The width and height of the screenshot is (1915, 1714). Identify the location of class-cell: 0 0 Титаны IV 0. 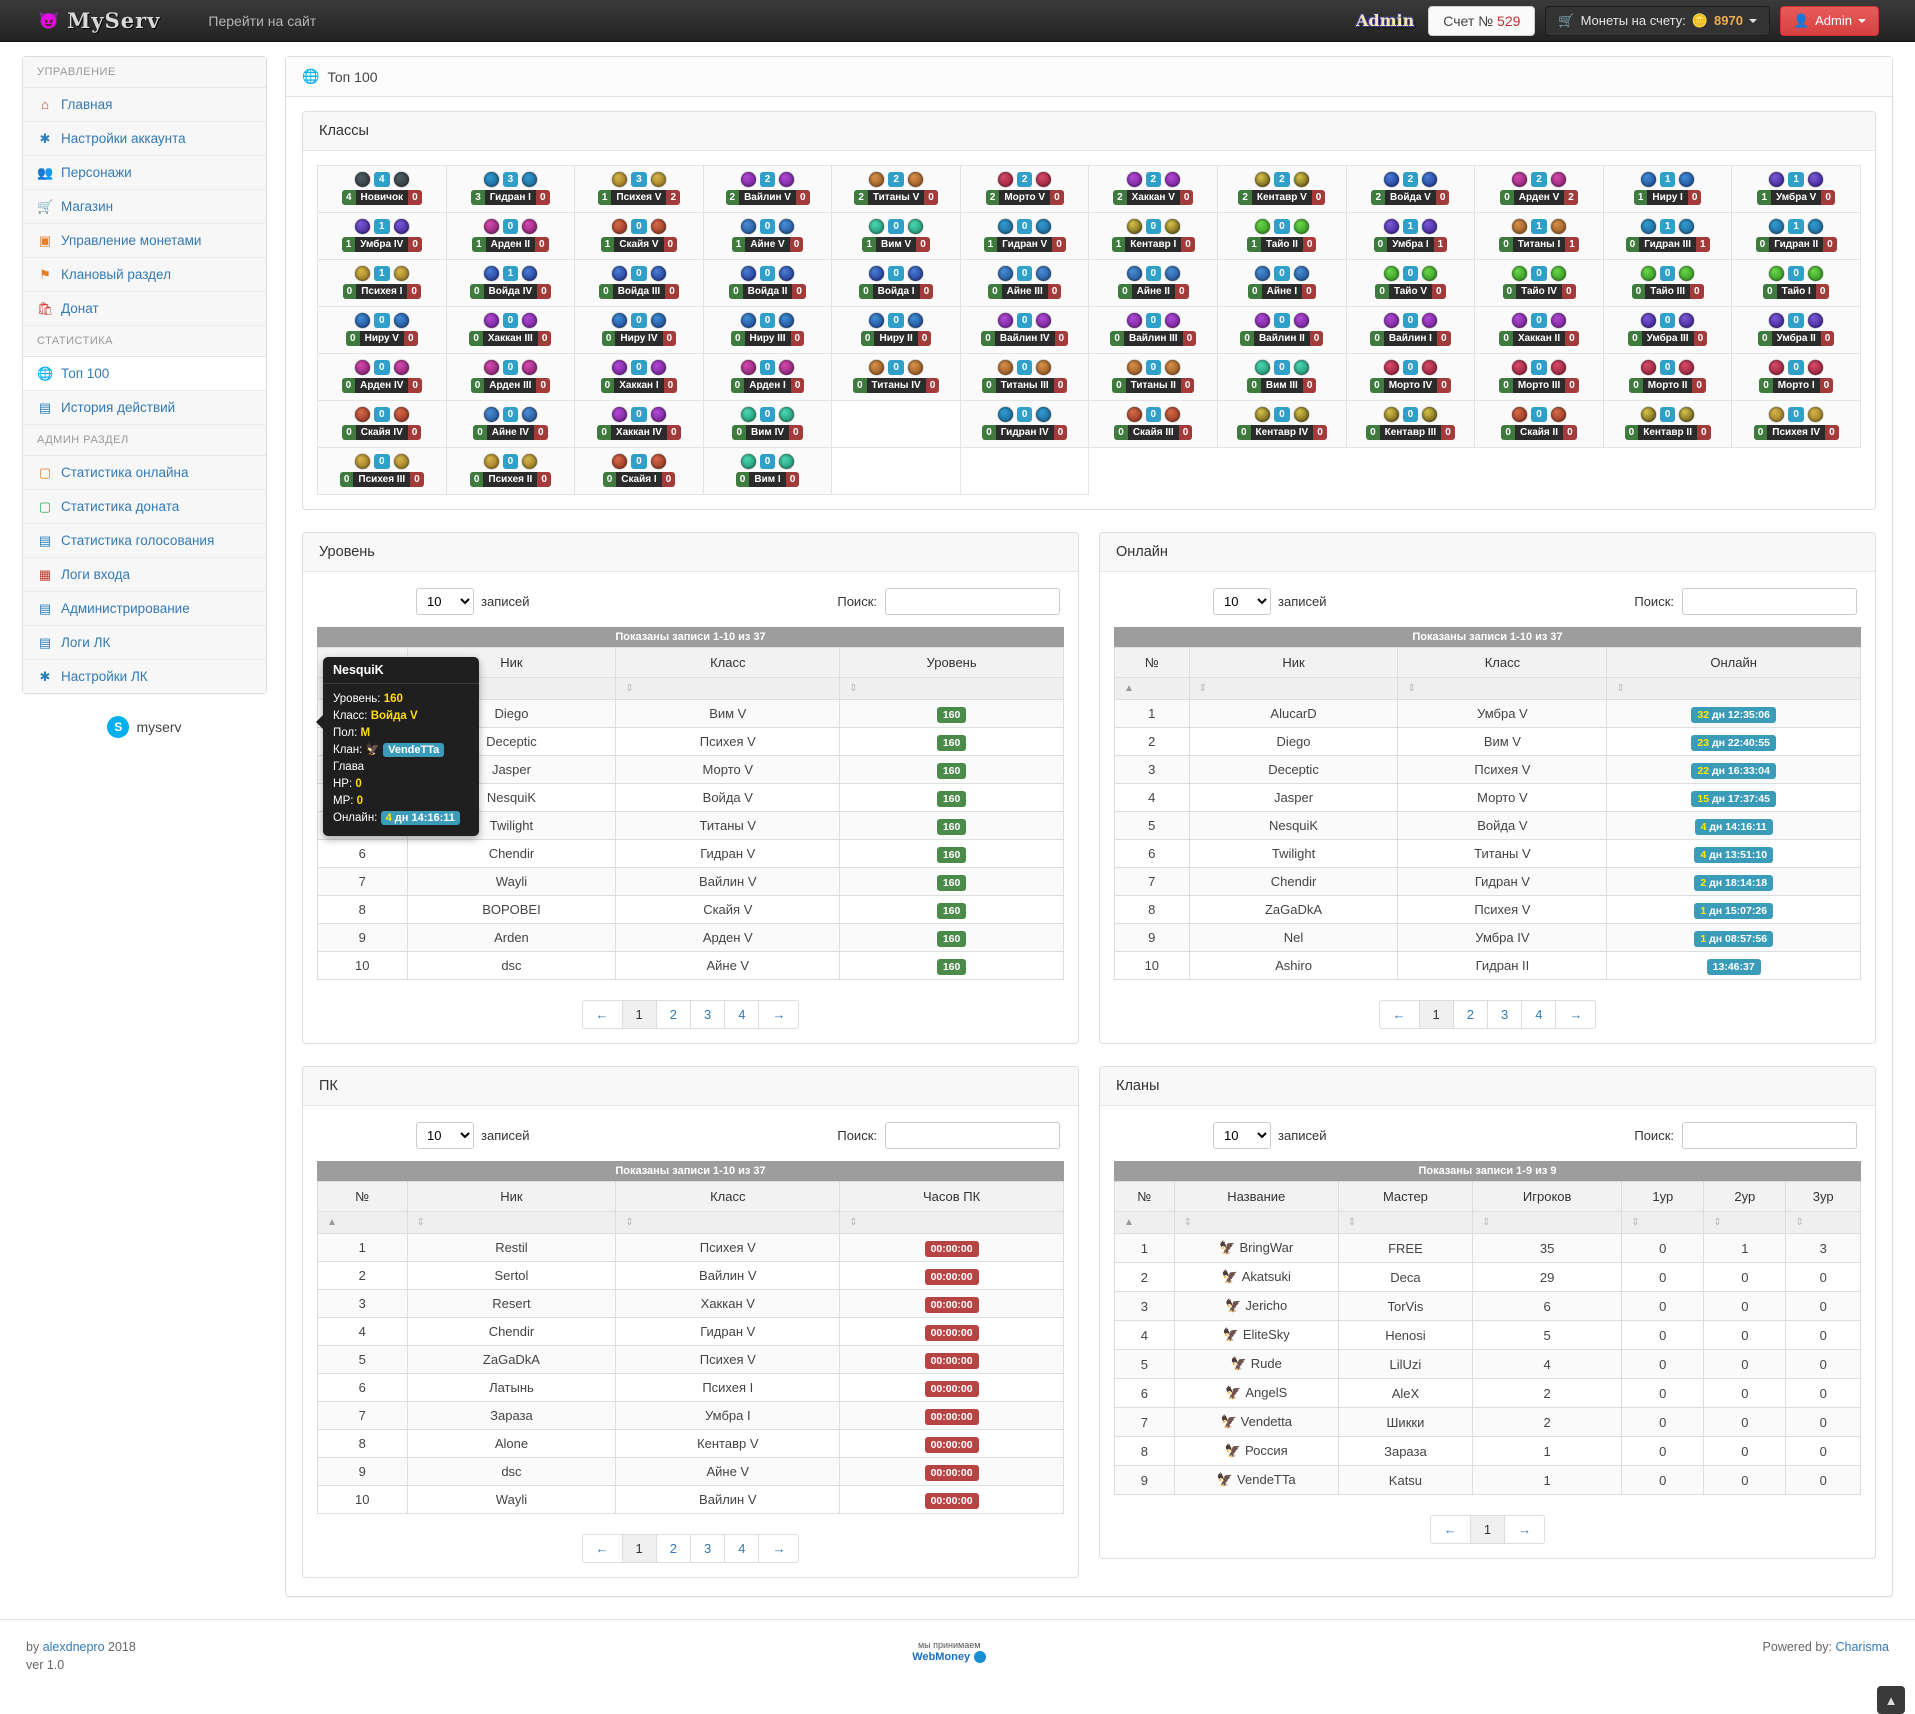
(896, 377).